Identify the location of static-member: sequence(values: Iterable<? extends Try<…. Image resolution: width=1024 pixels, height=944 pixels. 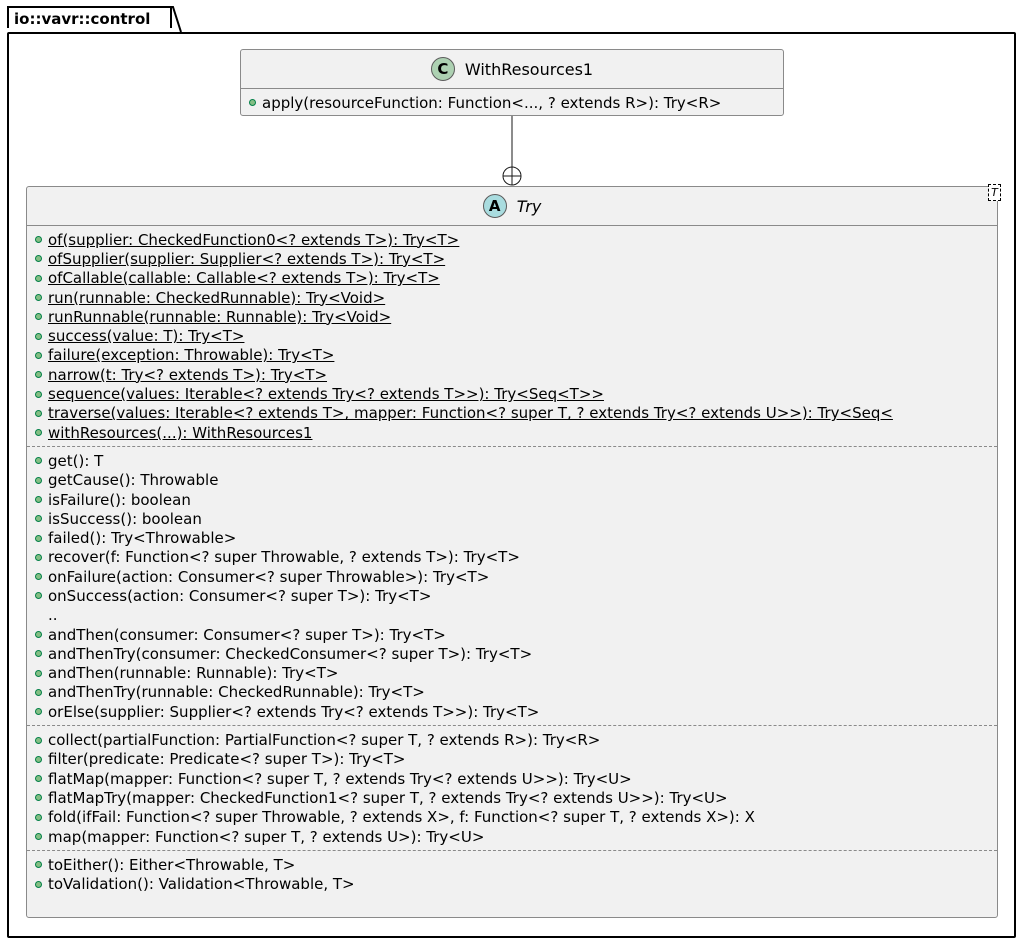
(512, 393).